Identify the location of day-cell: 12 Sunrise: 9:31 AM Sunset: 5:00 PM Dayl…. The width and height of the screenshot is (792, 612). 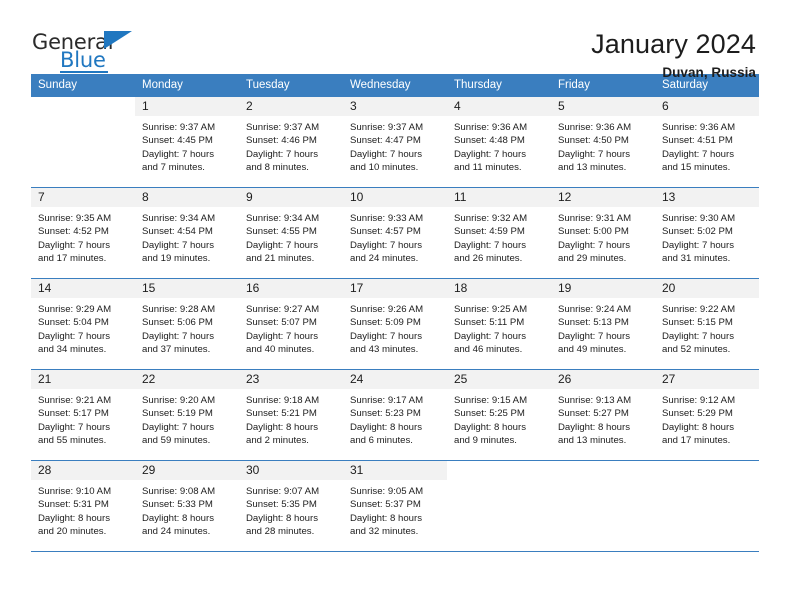
(603, 233).